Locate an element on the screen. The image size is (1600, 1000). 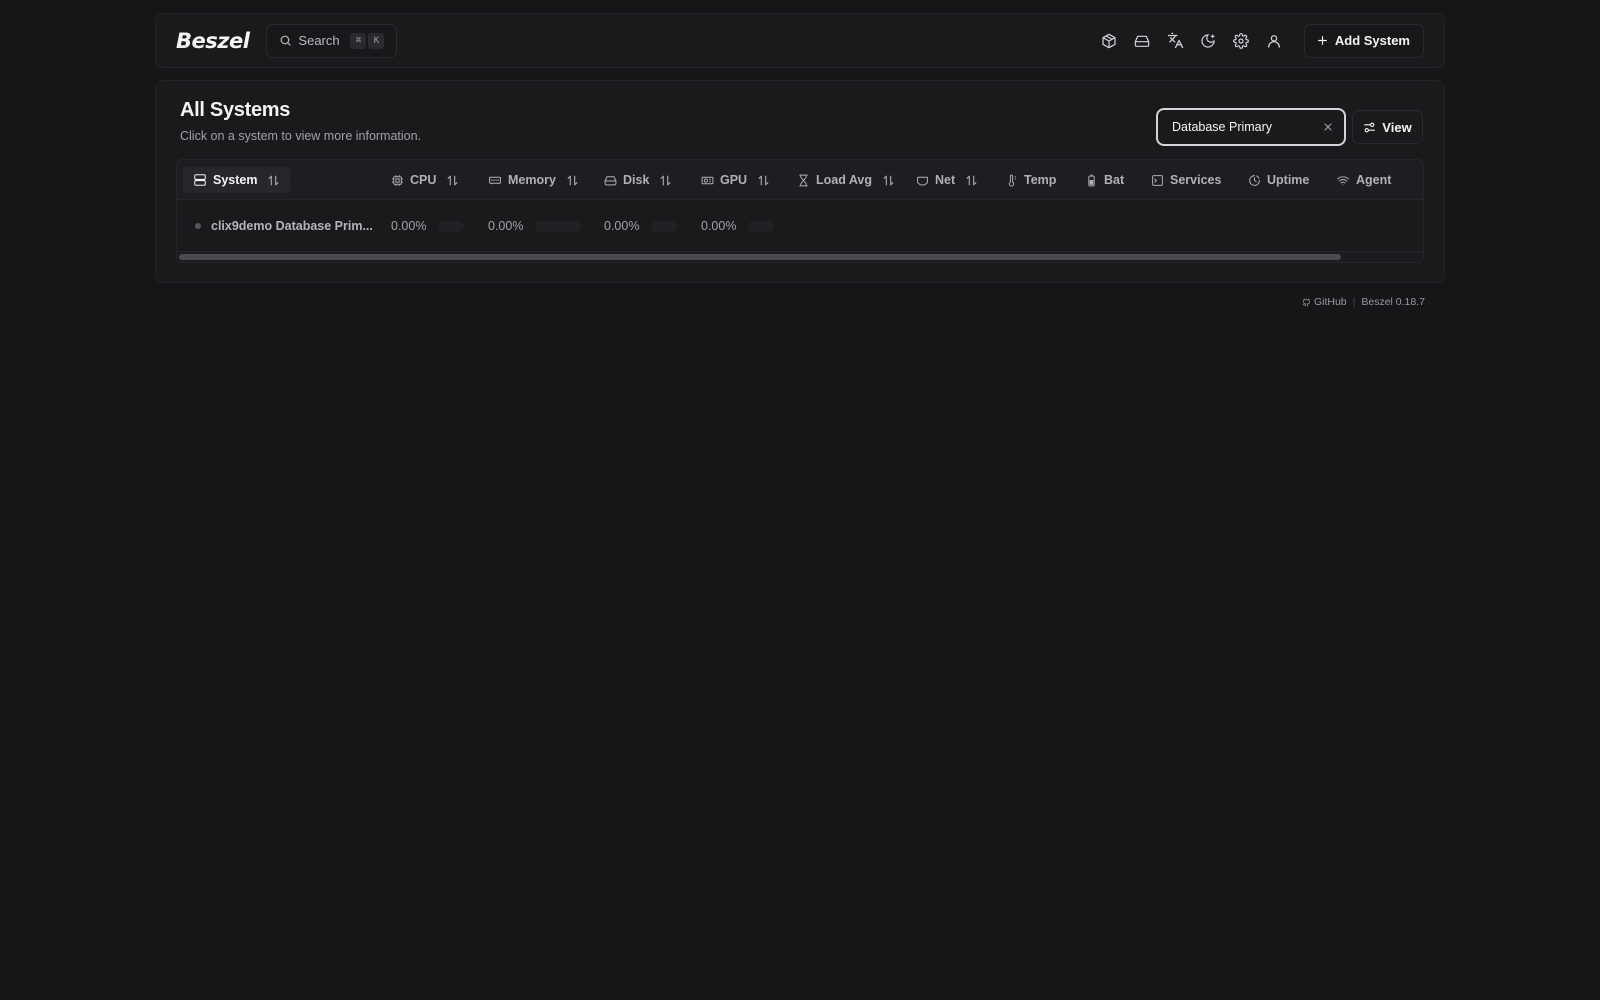
gpu-meter is located at coordinates (761, 226).